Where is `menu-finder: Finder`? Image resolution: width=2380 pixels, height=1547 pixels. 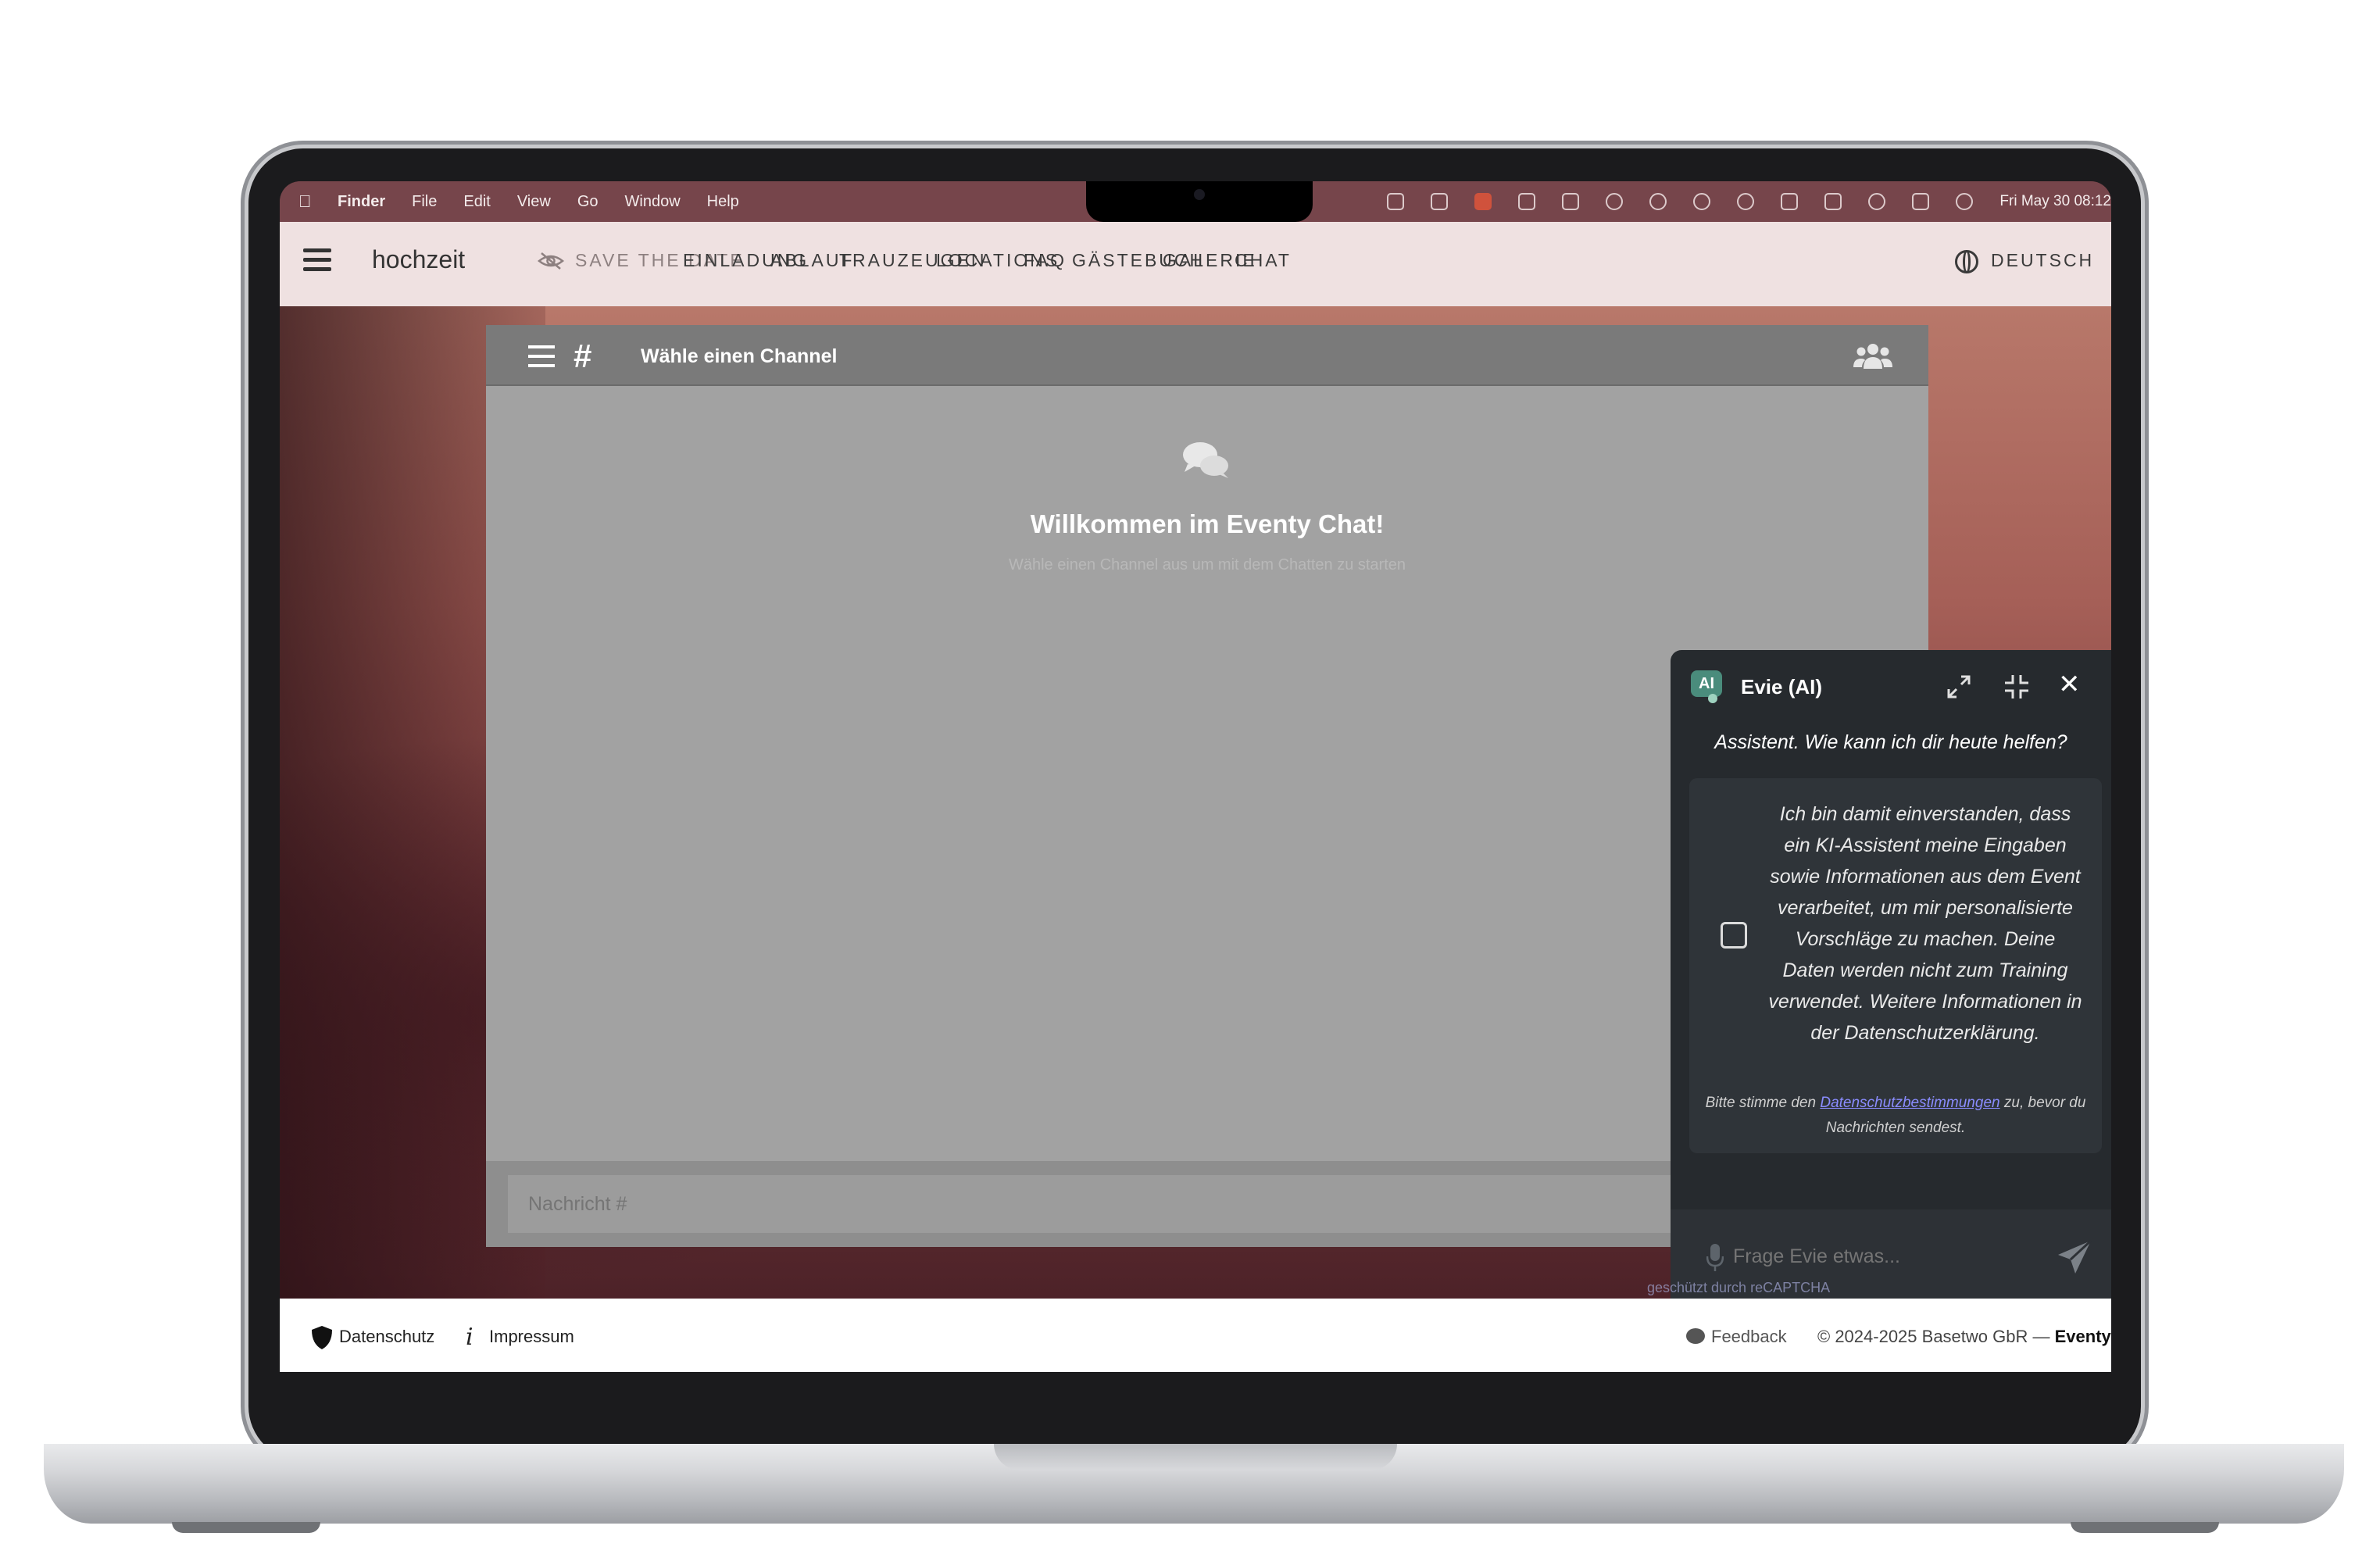 menu-finder: Finder is located at coordinates (361, 202).